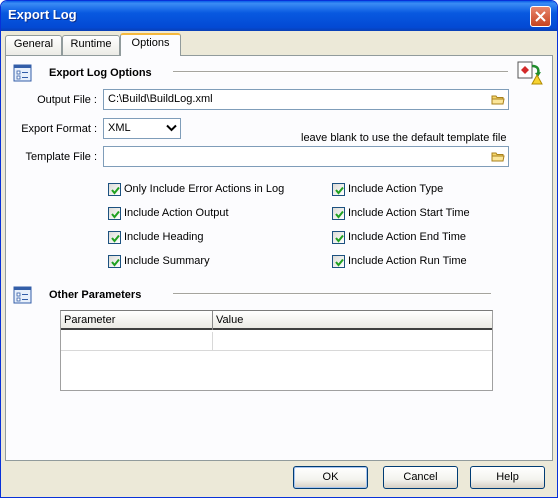  Describe the element at coordinates (530, 73) in the screenshot. I see `export-wizard-icon` at that location.